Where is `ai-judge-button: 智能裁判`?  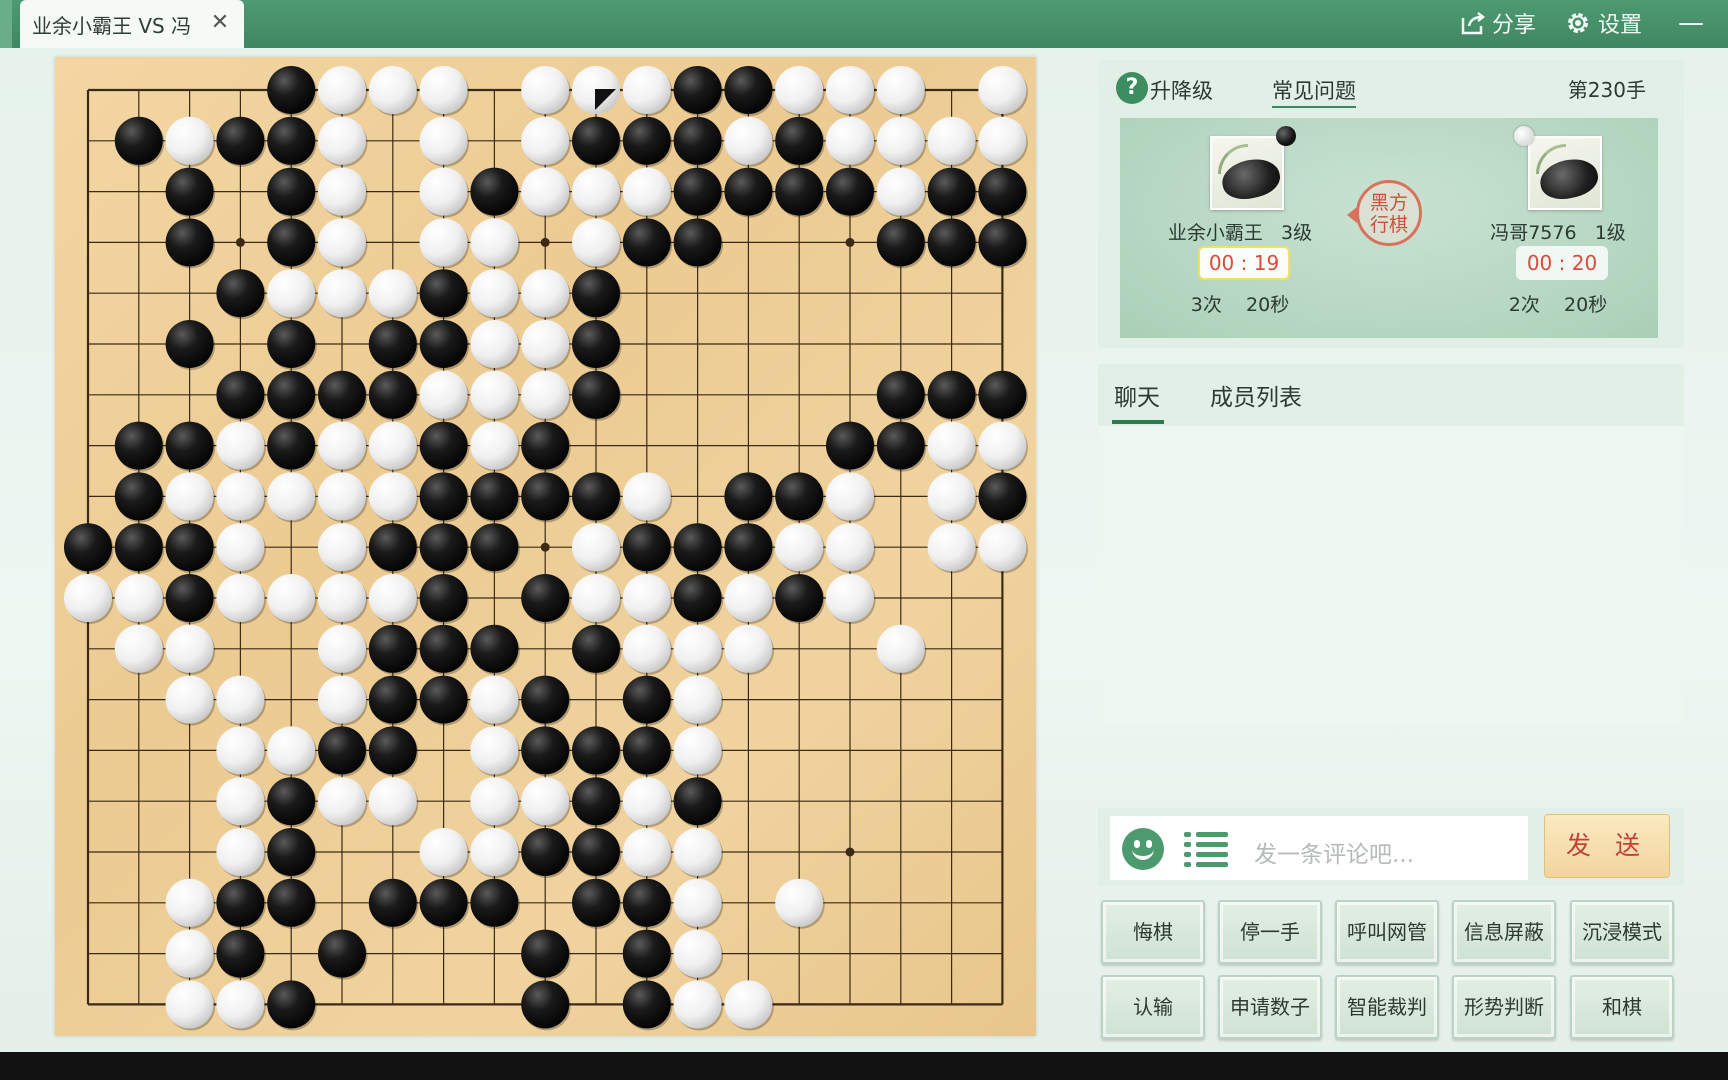 ai-judge-button: 智能裁判 is located at coordinates (1387, 1007).